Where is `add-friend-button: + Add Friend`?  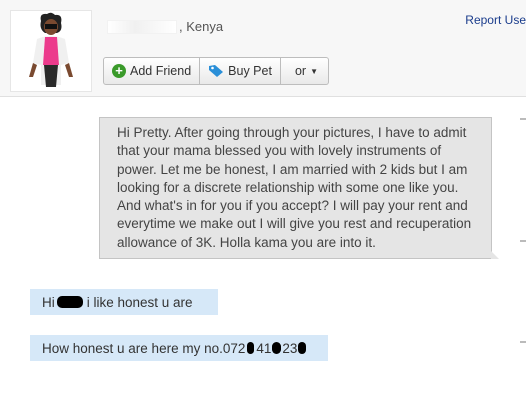 add-friend-button: + Add Friend is located at coordinates (152, 71).